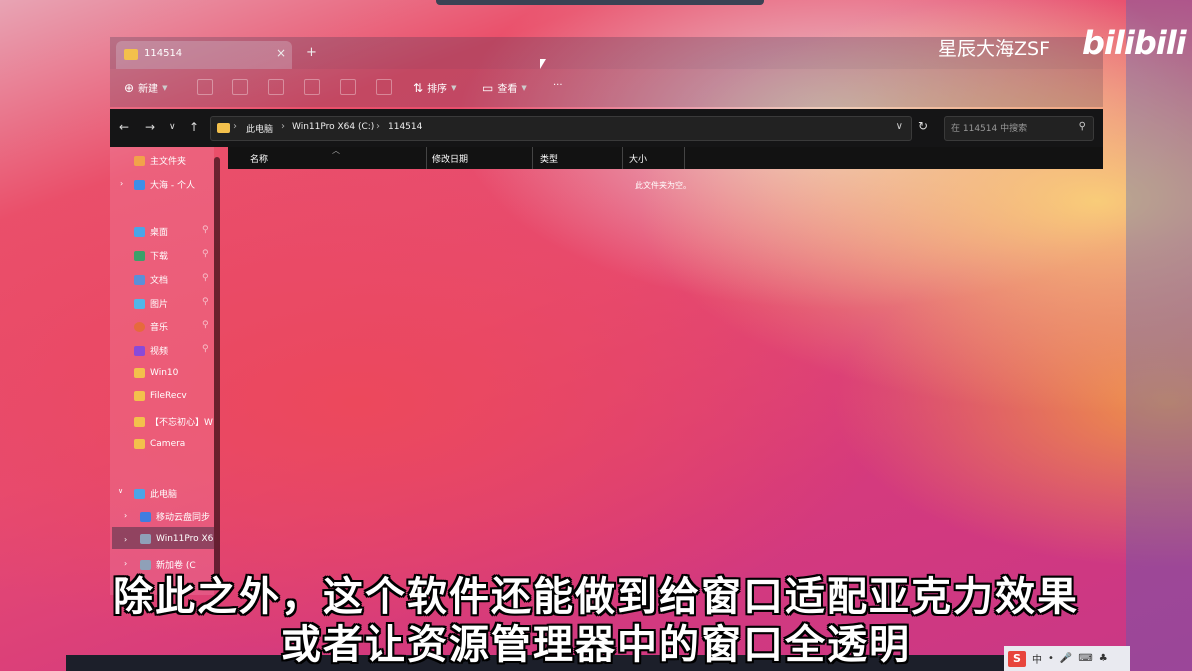 This screenshot has width=1192, height=671. What do you see at coordinates (276, 87) in the screenshot?
I see `paste-icon` at bounding box center [276, 87].